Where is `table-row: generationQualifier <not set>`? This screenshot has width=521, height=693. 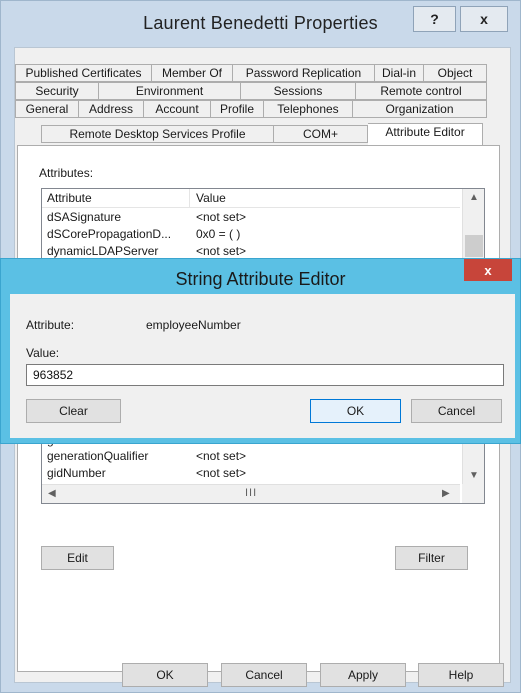
table-row: generationQualifier <not set> is located at coordinates (251, 456).